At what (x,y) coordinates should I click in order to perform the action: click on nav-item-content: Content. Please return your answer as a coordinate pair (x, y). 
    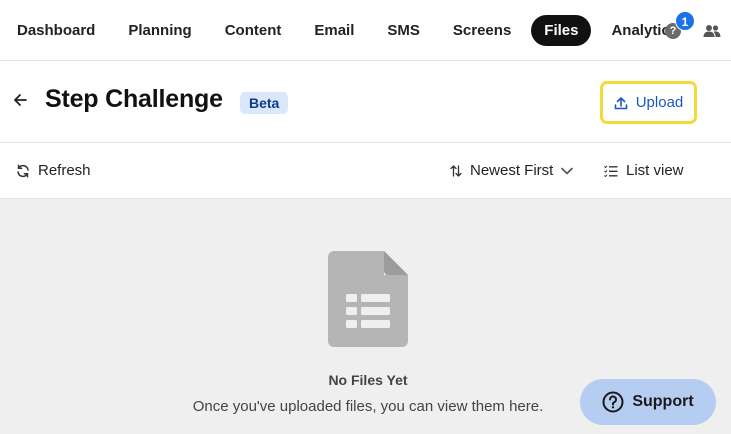
    Looking at the image, I should click on (253, 30).